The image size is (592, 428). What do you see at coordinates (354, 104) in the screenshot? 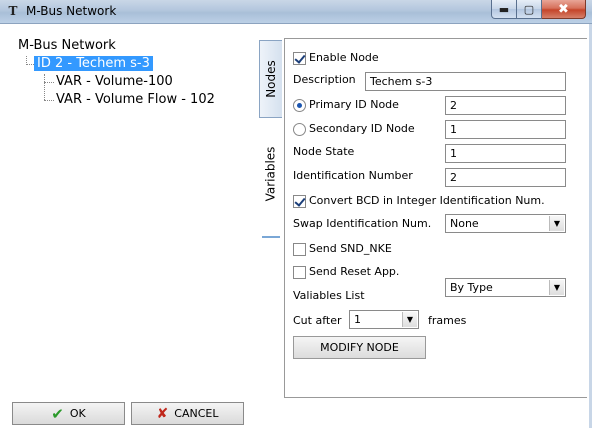
I see `primary-id-label: Primary ID Node` at bounding box center [354, 104].